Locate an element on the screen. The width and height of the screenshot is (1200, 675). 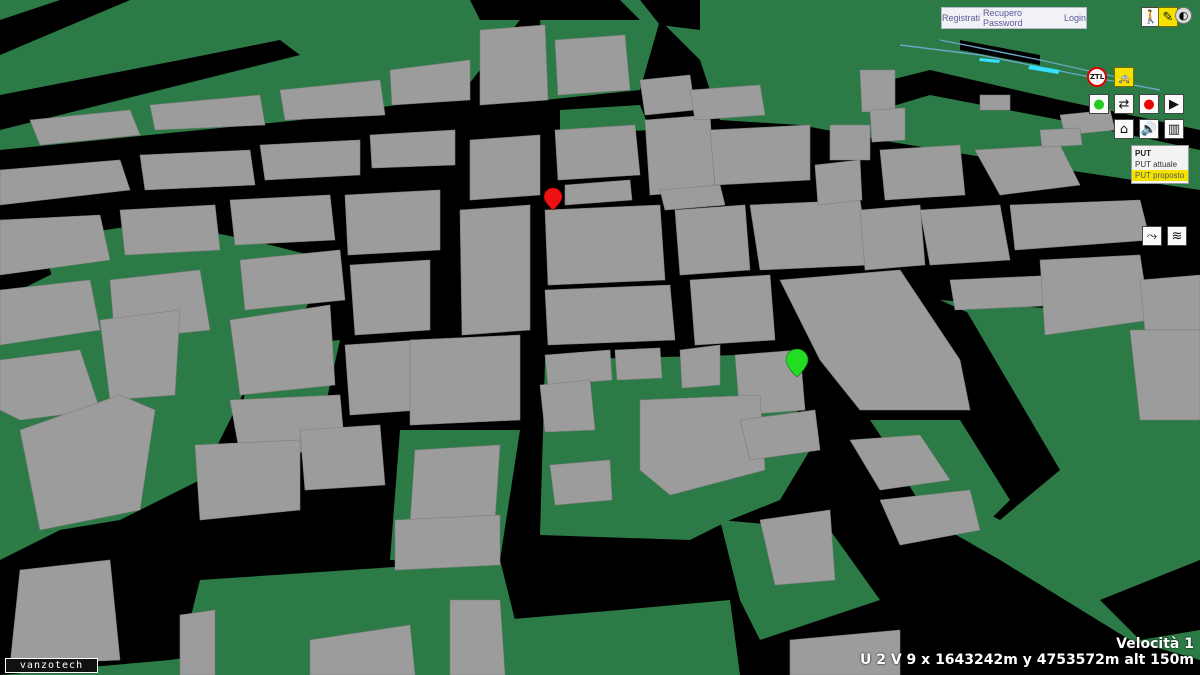
taxi-icon: 🚕 is located at coordinates (1124, 77).